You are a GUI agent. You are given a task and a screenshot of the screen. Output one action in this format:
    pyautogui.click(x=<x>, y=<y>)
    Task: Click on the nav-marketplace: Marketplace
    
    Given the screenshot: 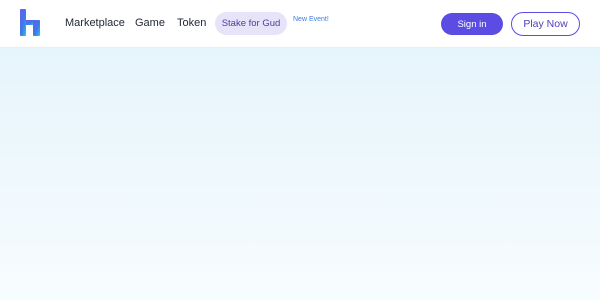 What is the action you would take?
    pyautogui.click(x=95, y=23)
    